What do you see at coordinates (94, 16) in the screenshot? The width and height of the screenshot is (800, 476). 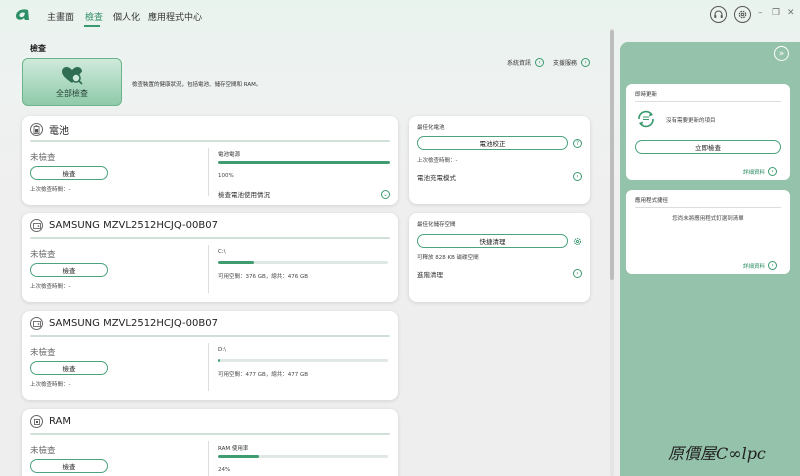 I see `tab-check: 檢查` at bounding box center [94, 16].